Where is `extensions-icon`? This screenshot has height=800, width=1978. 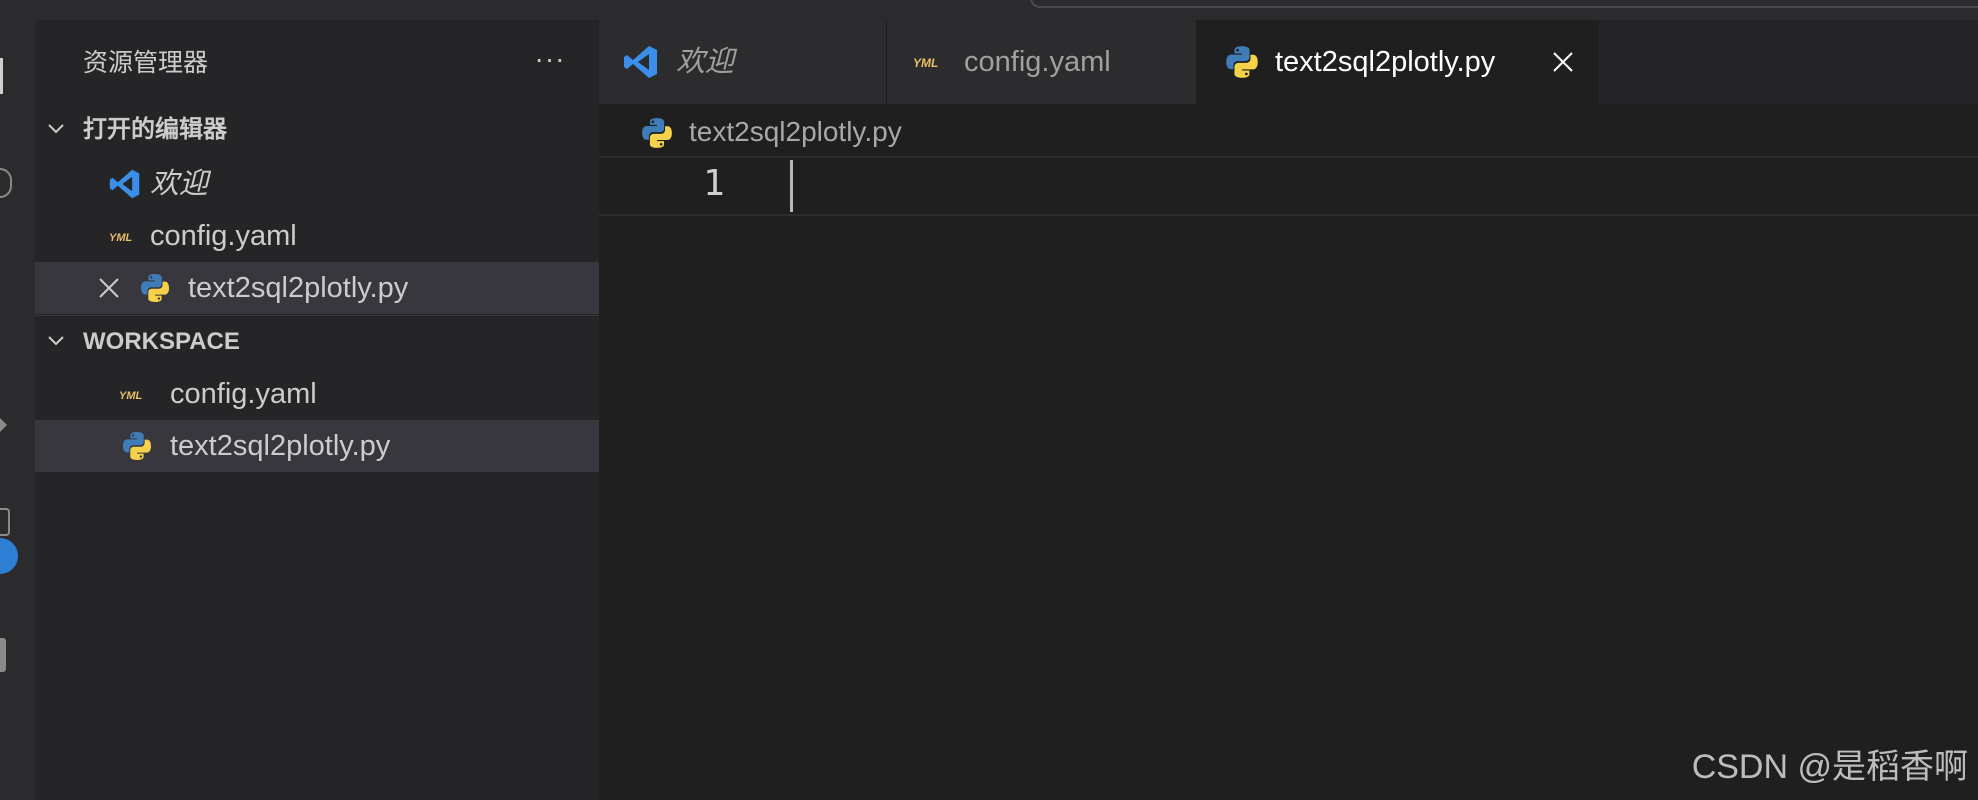
extensions-icon is located at coordinates (5, 522).